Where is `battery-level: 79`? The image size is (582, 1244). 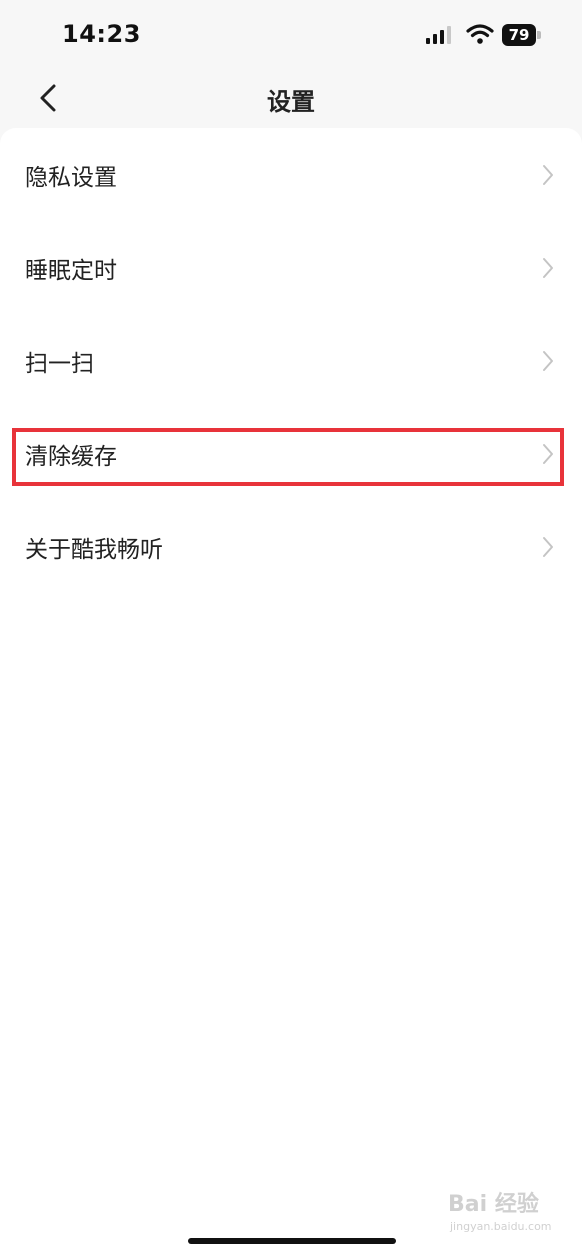
battery-level: 79 is located at coordinates (519, 35).